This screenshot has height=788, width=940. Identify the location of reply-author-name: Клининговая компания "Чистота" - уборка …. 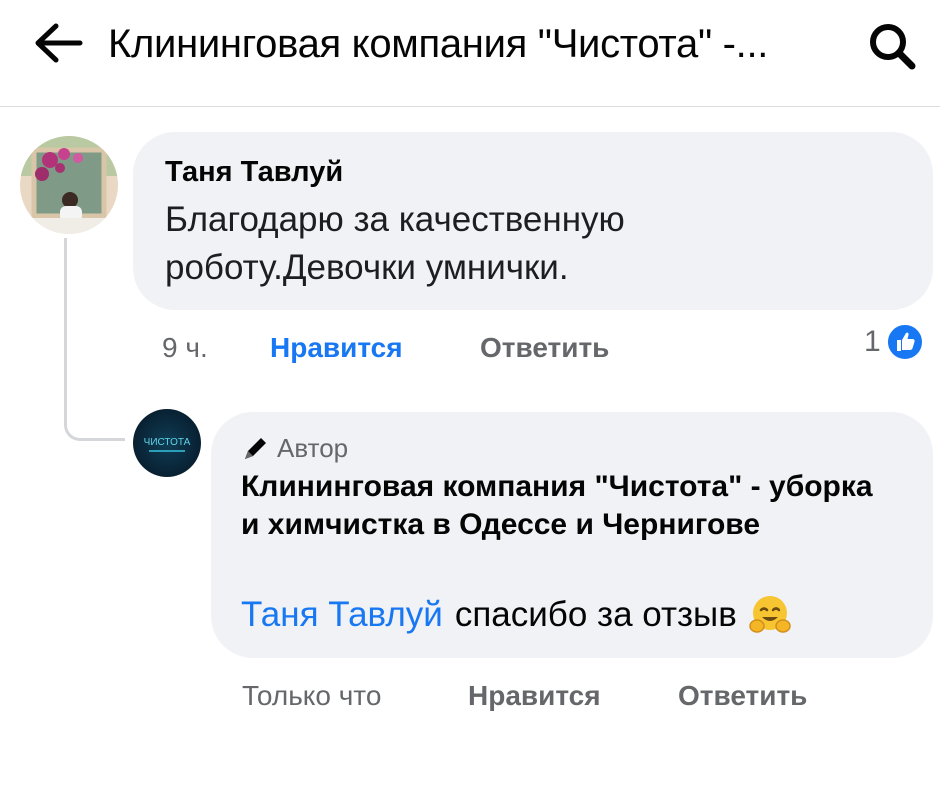
(561, 506).